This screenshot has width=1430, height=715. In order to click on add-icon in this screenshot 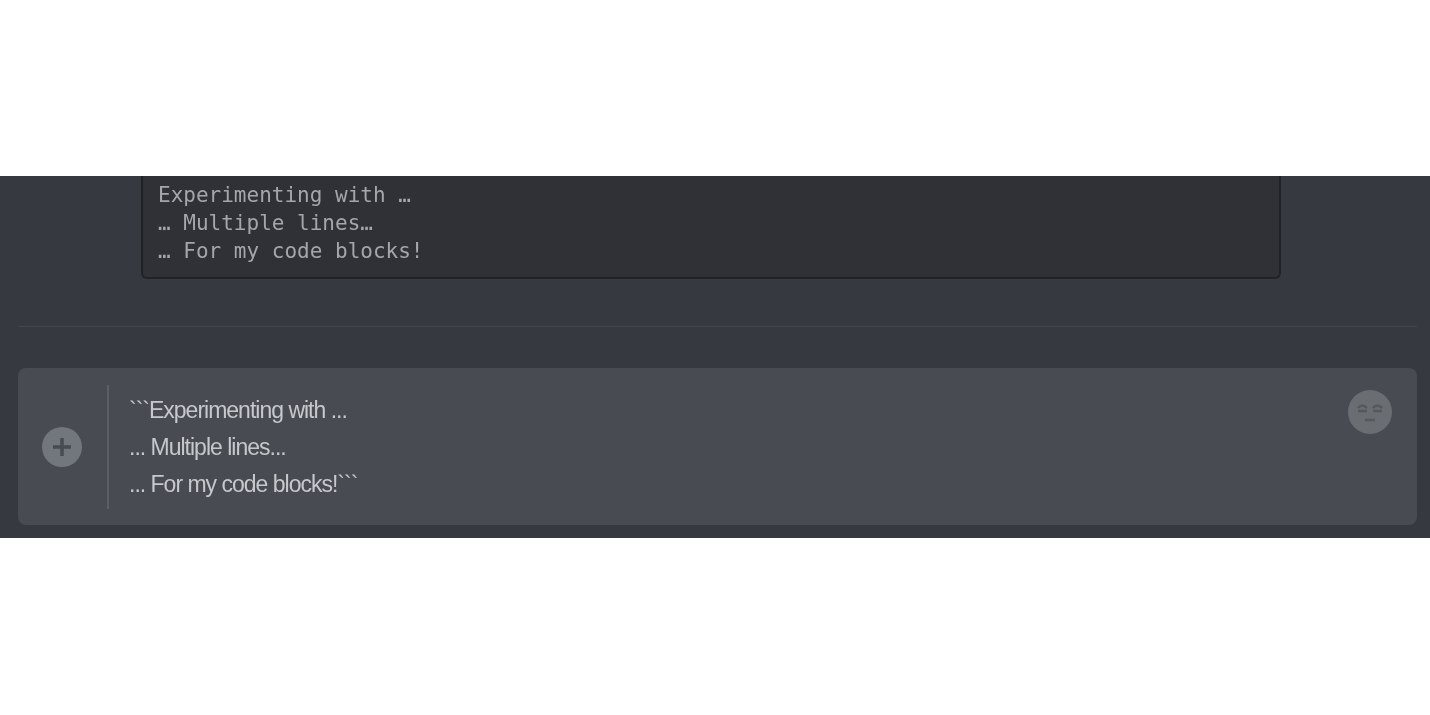, I will do `click(62, 446)`.